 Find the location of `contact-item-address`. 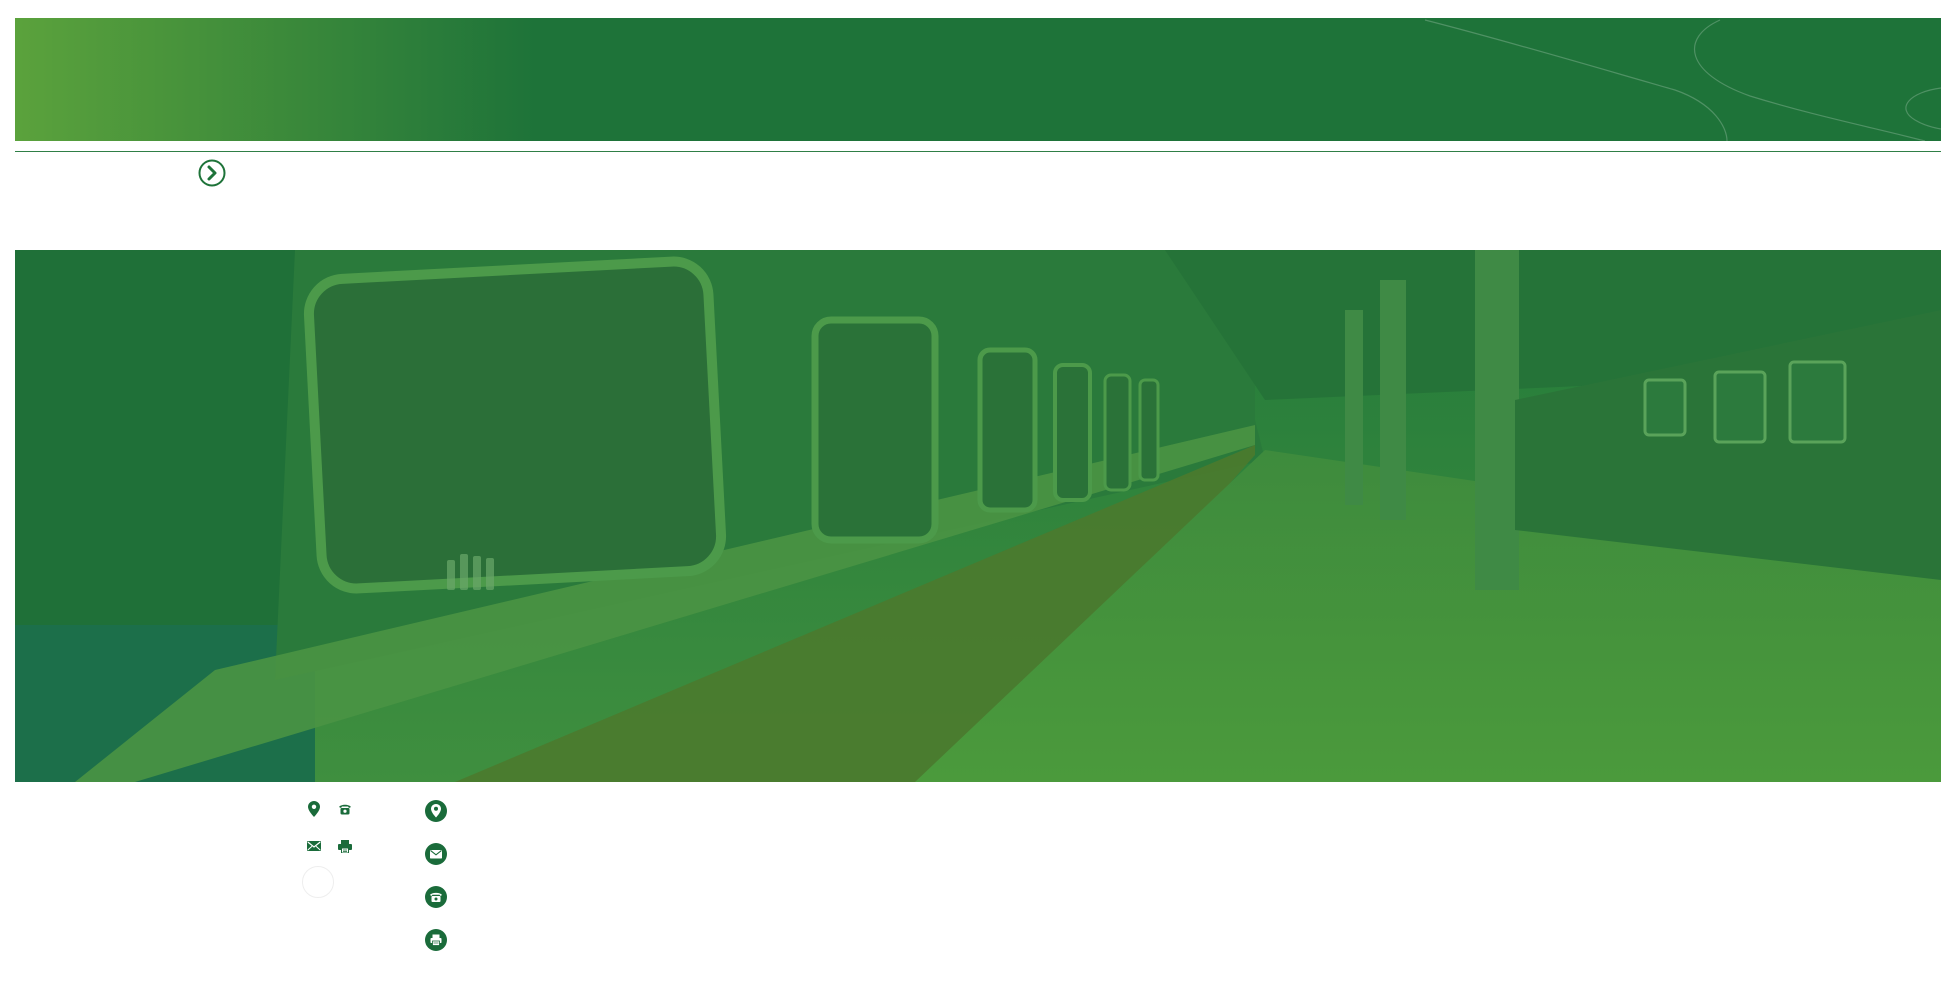

contact-item-address is located at coordinates (436, 811).